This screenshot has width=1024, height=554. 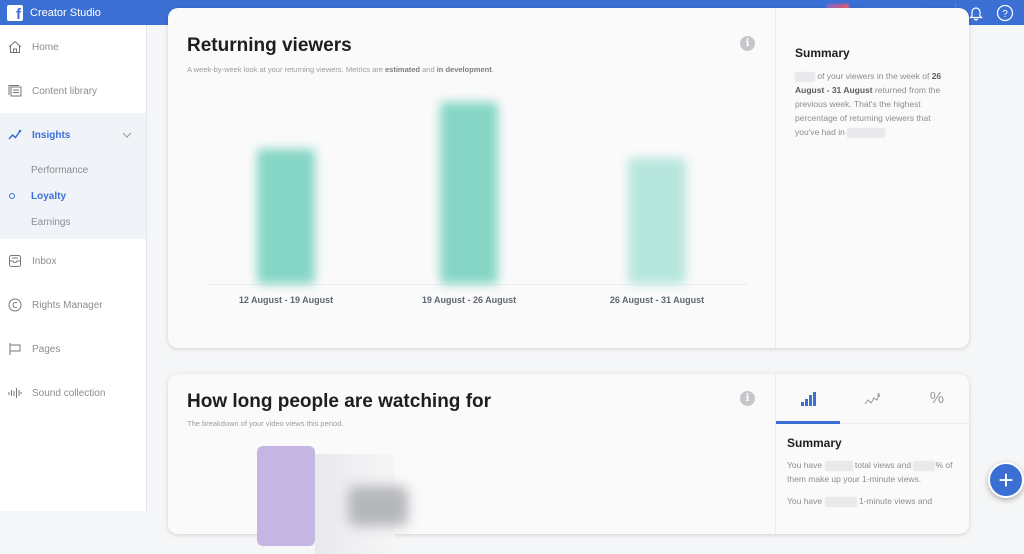 I want to click on summary-text-2: You have 1-minute views and, so click(x=860, y=501).